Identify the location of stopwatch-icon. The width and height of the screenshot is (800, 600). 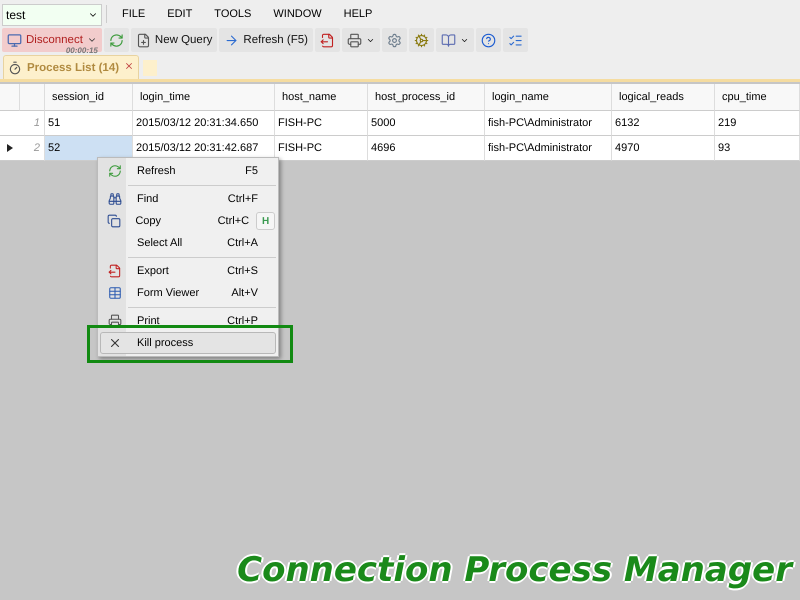
(15, 67).